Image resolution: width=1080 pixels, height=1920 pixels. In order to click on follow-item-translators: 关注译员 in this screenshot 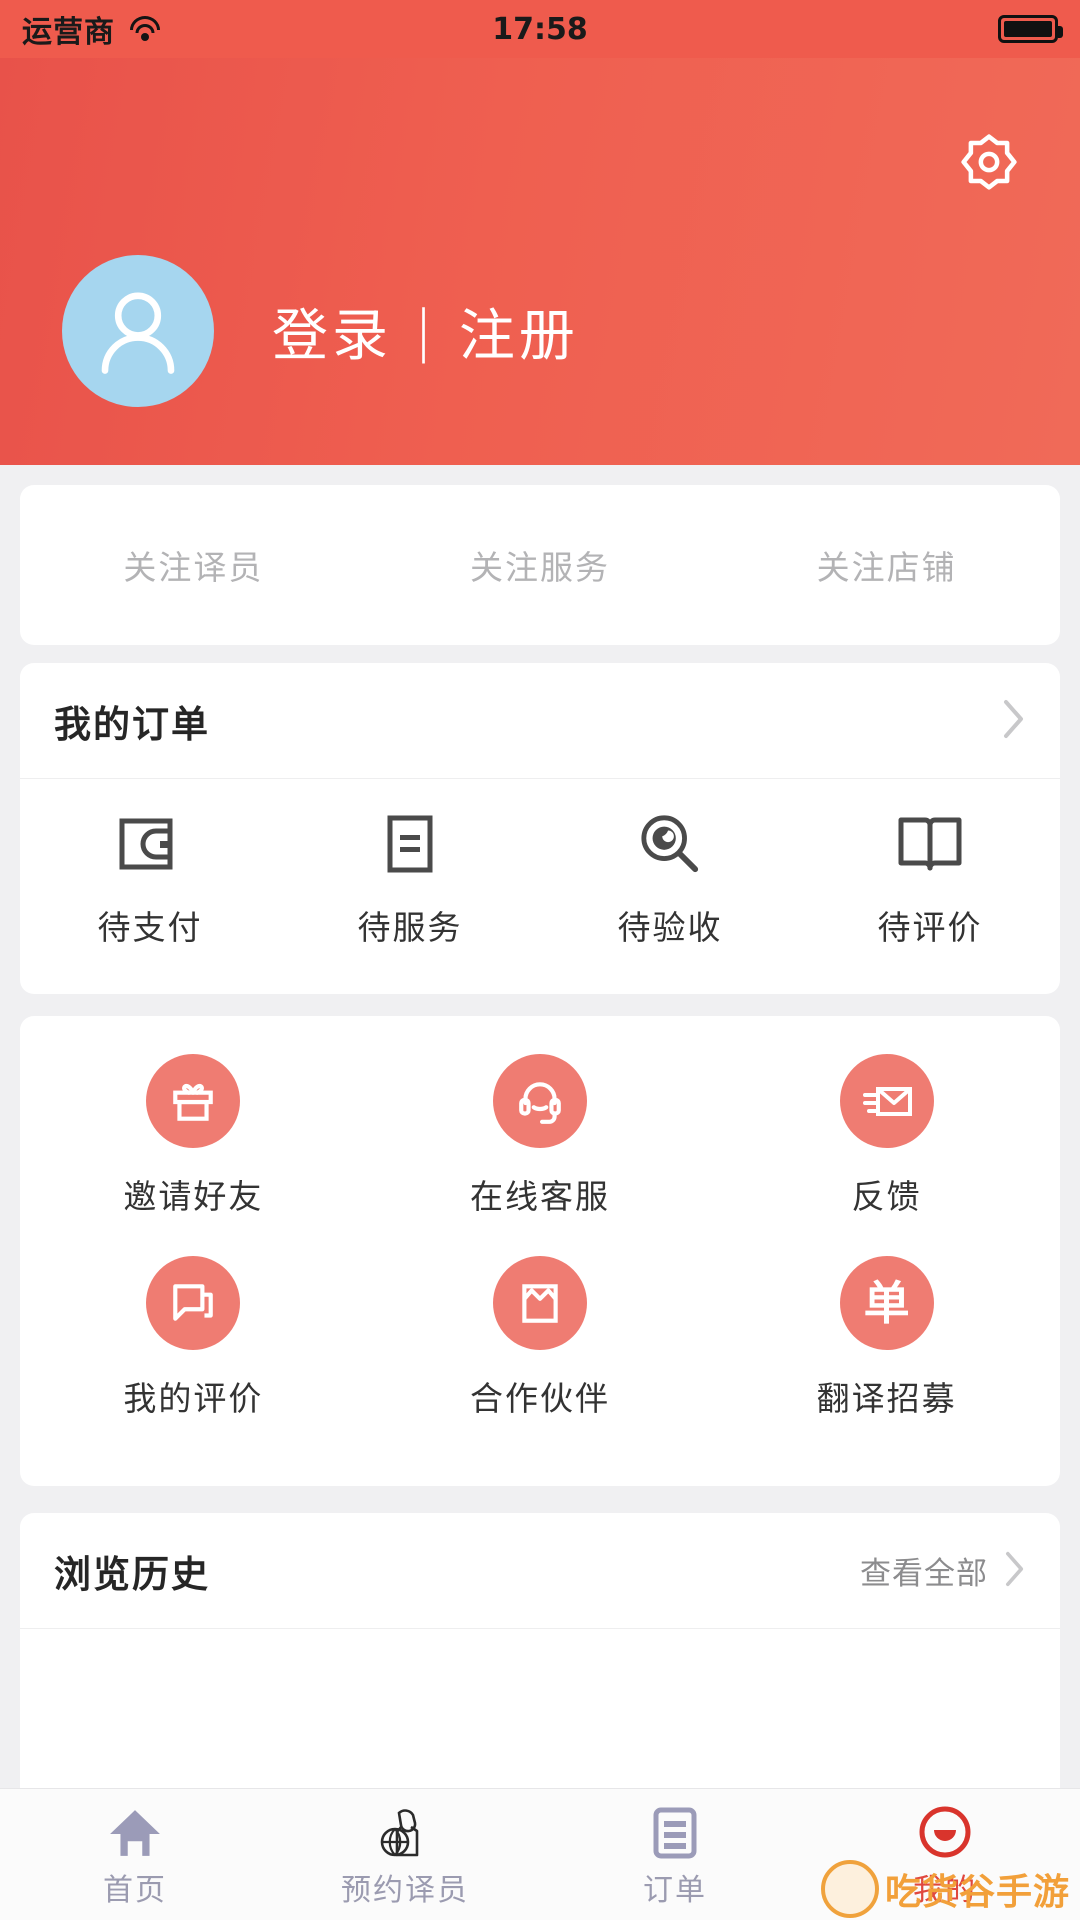, I will do `click(193, 565)`.